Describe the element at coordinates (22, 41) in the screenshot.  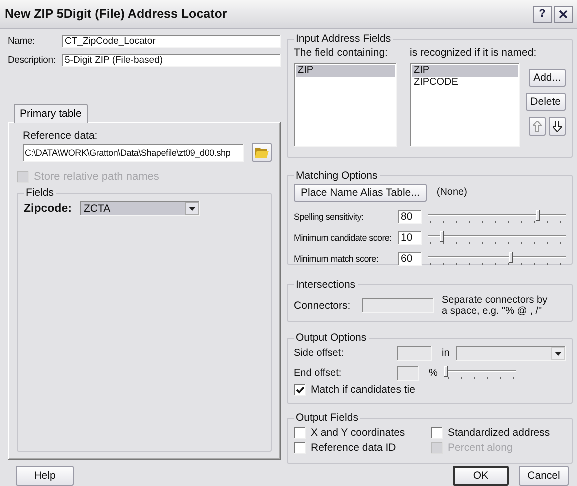
I see `name-label: Name:` at that location.